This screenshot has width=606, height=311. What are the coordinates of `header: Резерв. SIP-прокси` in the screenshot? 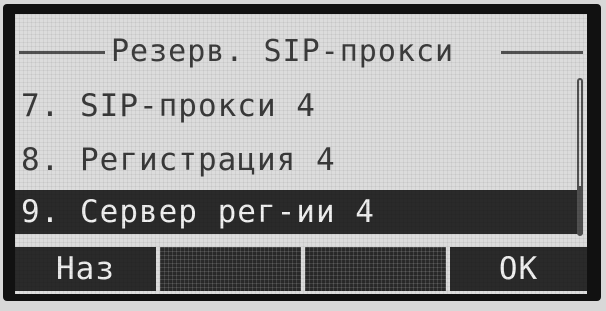 It's located at (301, 50).